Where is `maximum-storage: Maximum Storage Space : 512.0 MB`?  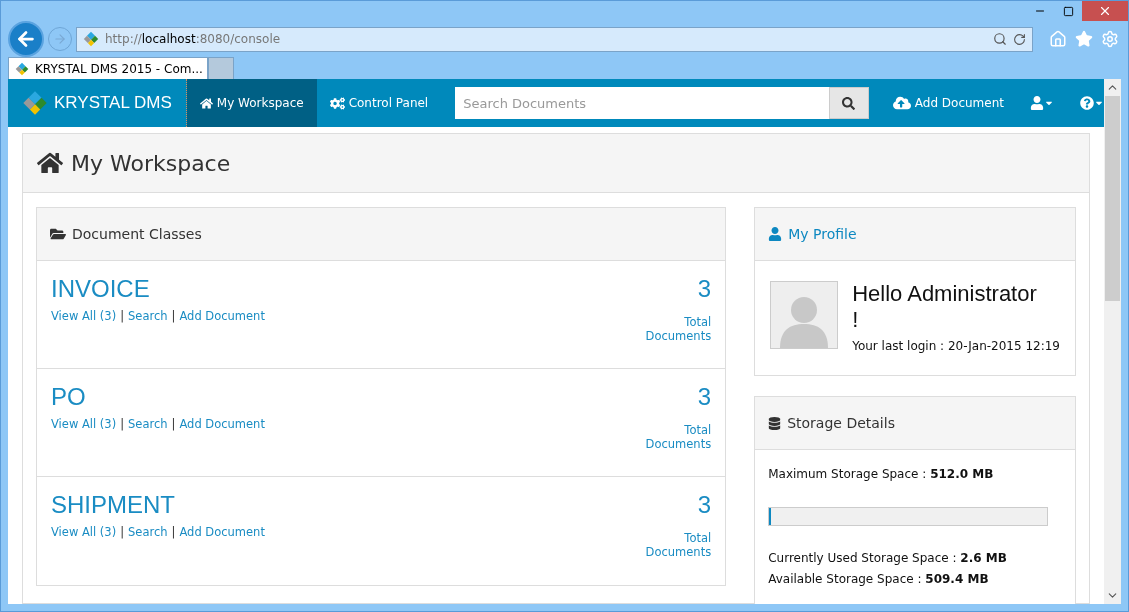 maximum-storage: Maximum Storage Space : 512.0 MB is located at coordinates (881, 474).